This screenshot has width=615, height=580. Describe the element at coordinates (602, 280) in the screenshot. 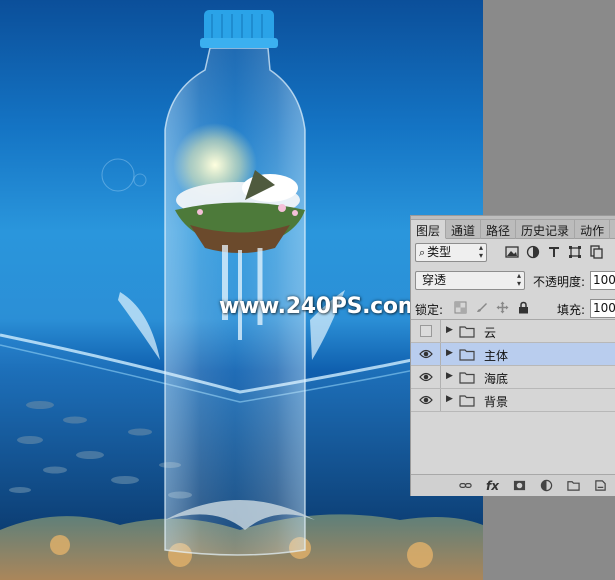

I see `opacity-input: 100%` at that location.